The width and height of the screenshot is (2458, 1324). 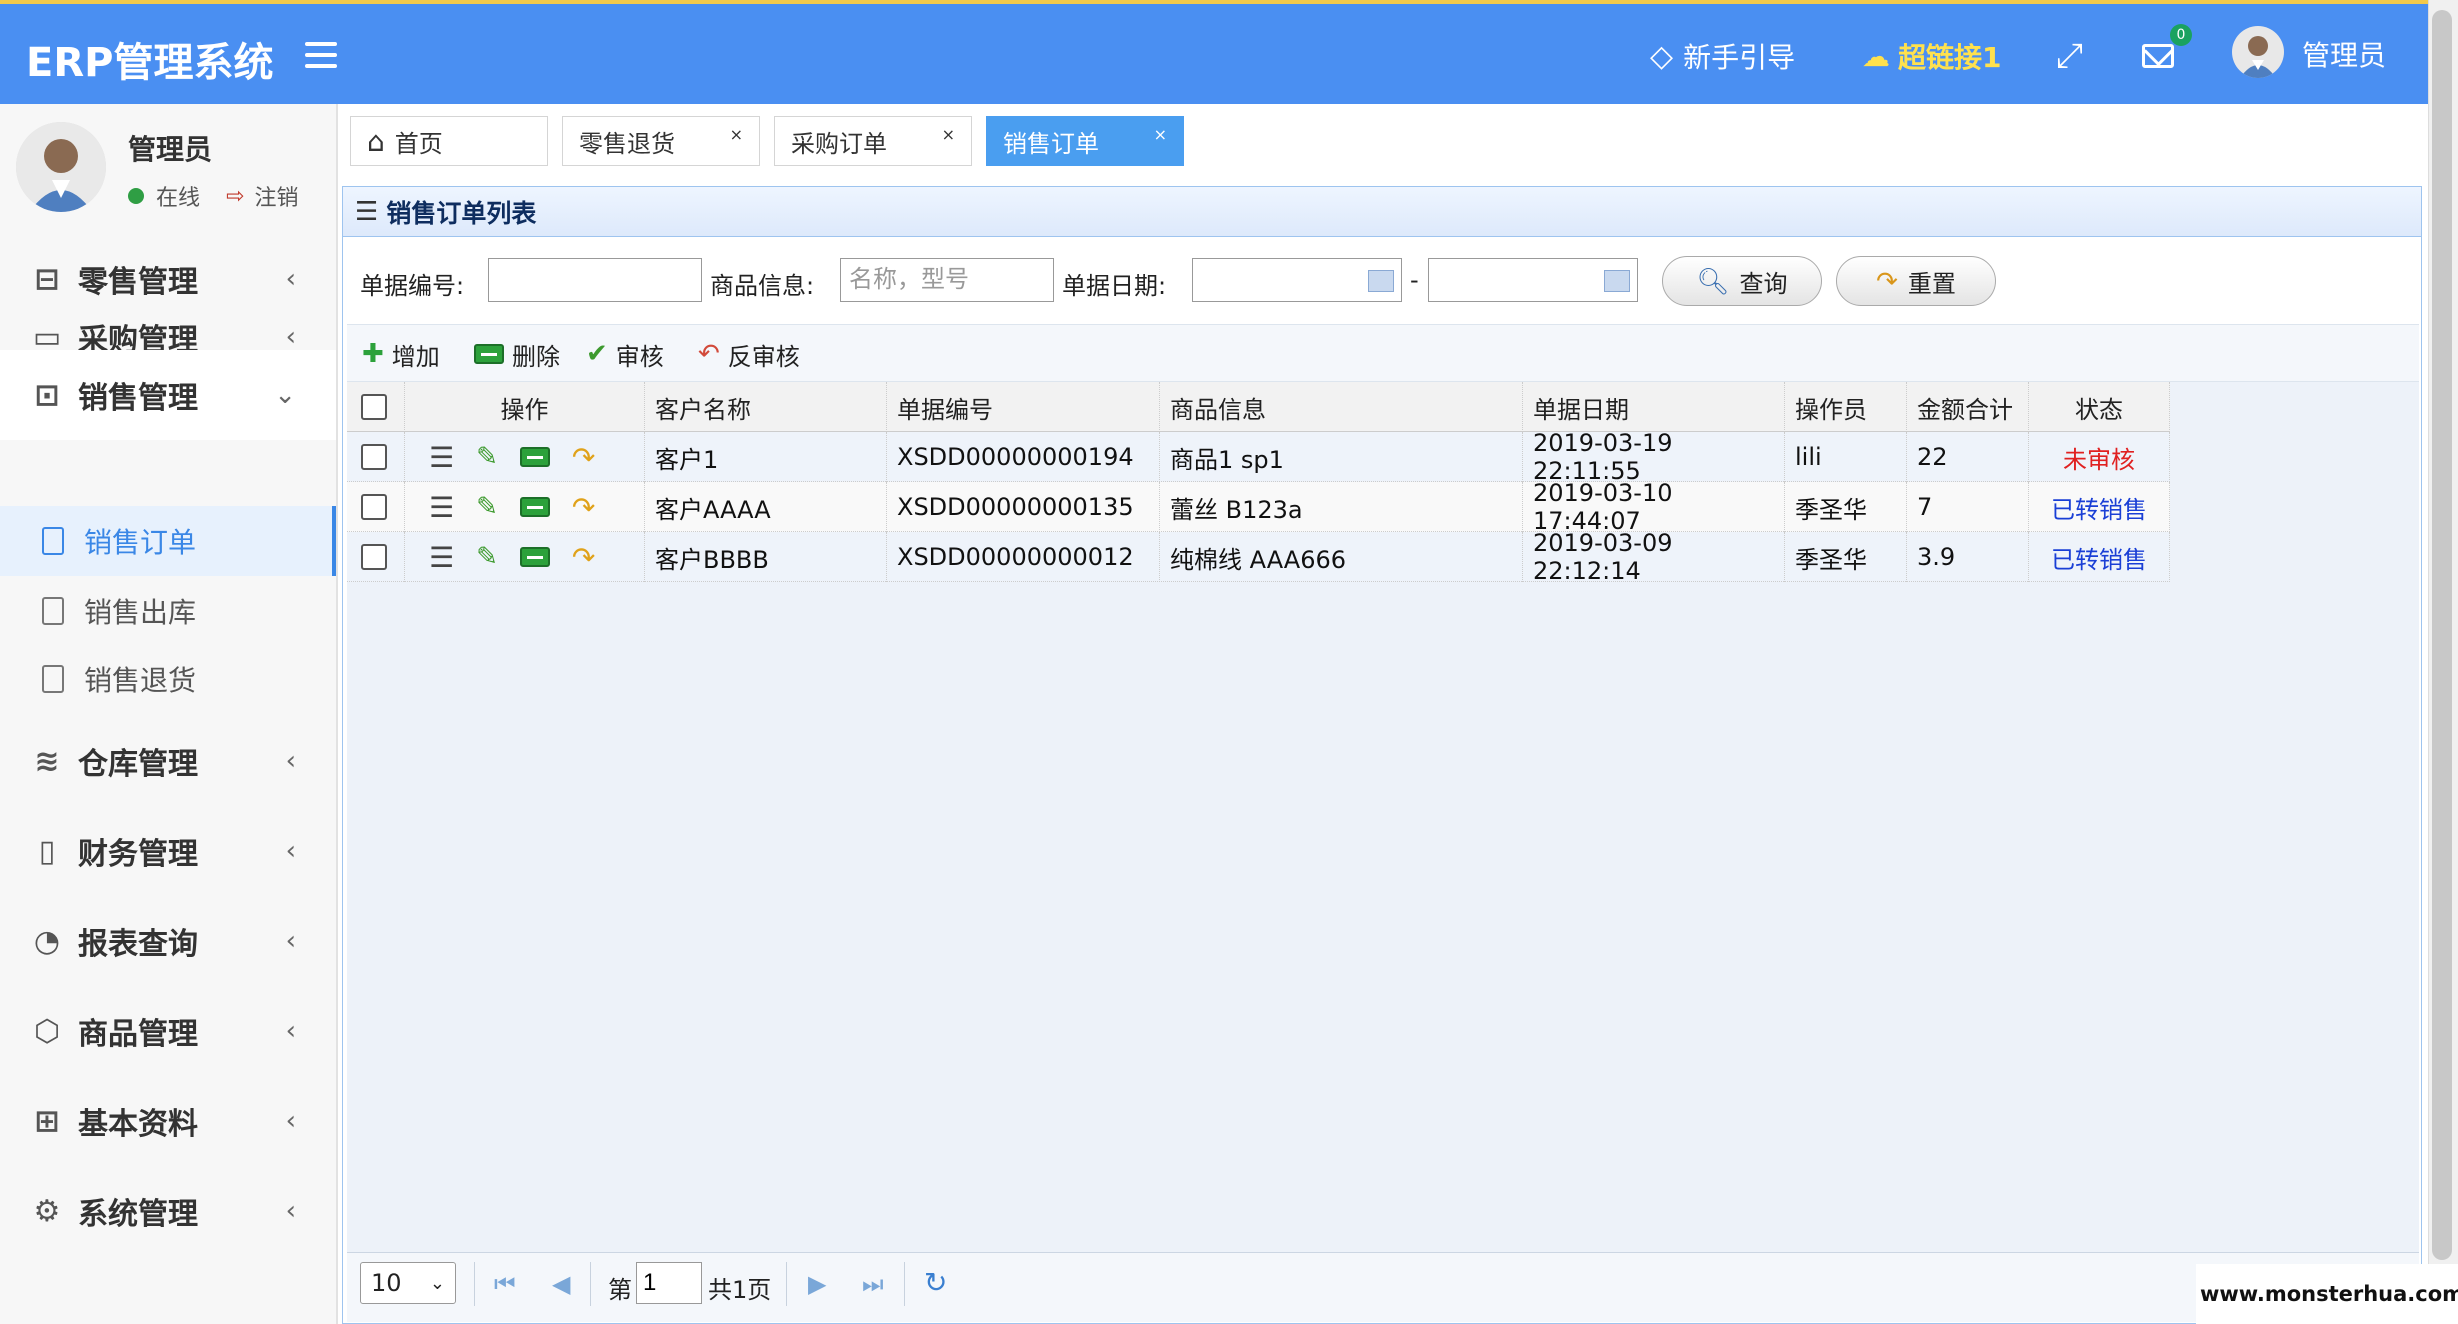 I want to click on hyperlink-1: ☁ 超链接1, so click(x=1931, y=56).